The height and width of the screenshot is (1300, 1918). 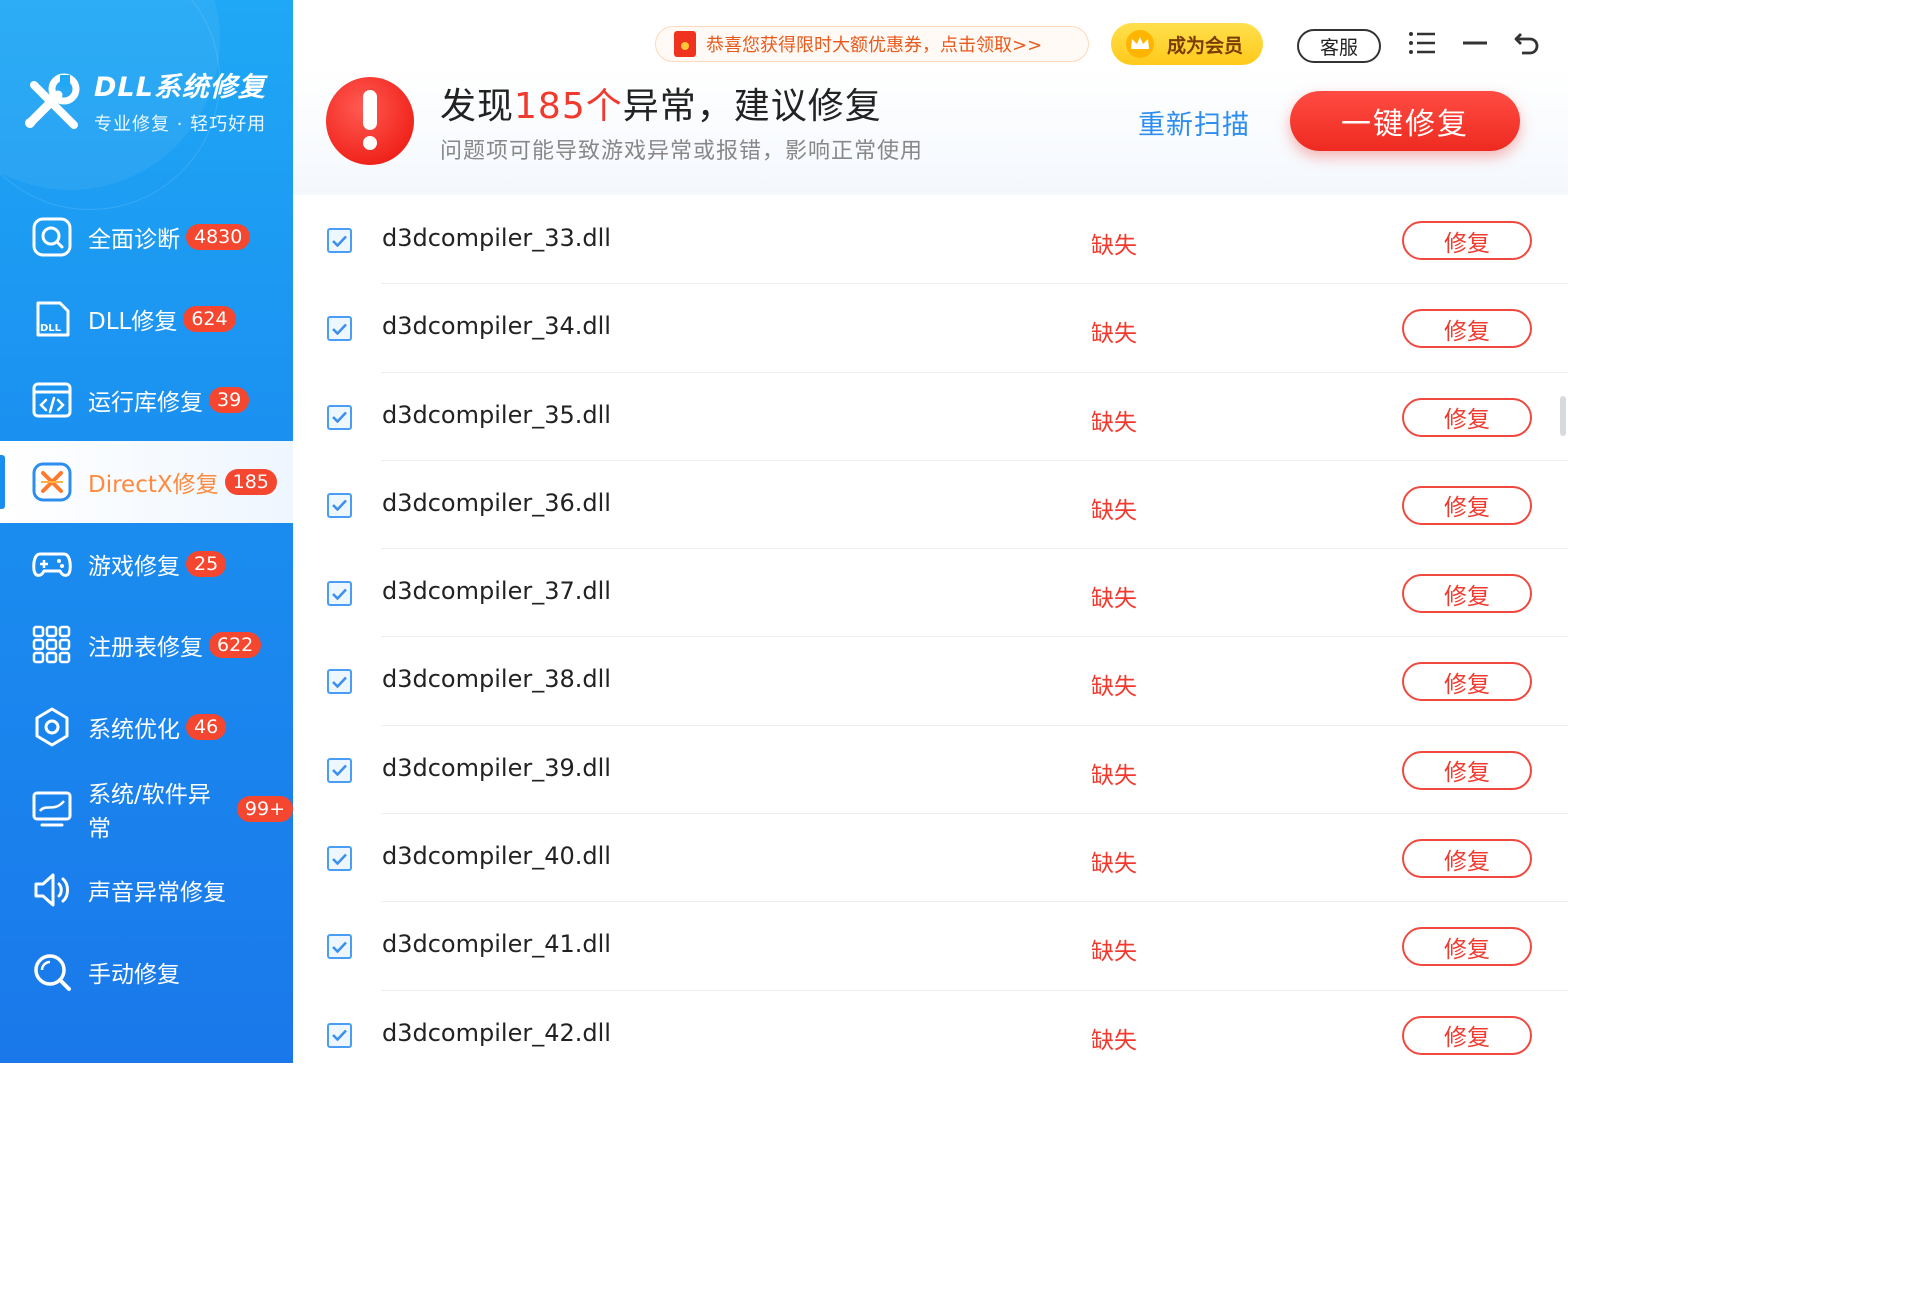 What do you see at coordinates (235, 645) in the screenshot?
I see `count-badge: 622` at bounding box center [235, 645].